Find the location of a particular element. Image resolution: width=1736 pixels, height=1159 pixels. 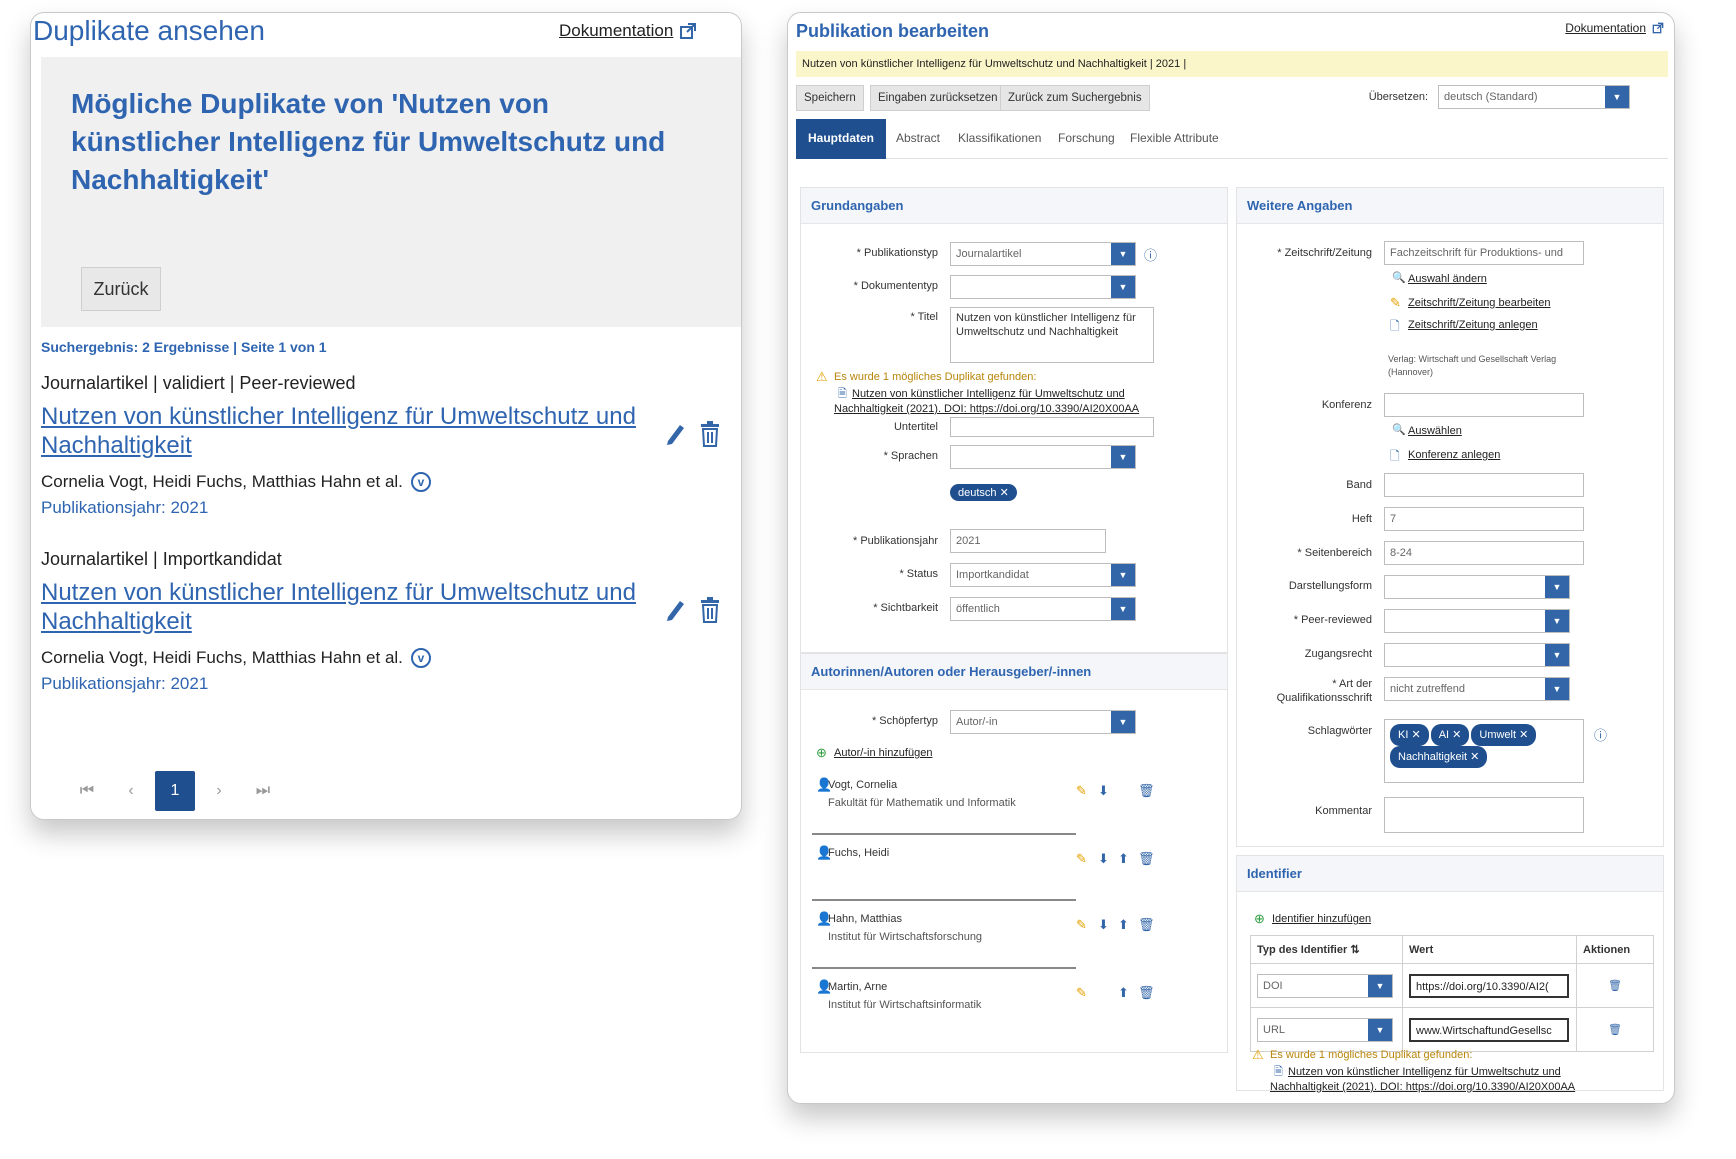

identifier-type-select: URL ▼ is located at coordinates (1325, 1029).